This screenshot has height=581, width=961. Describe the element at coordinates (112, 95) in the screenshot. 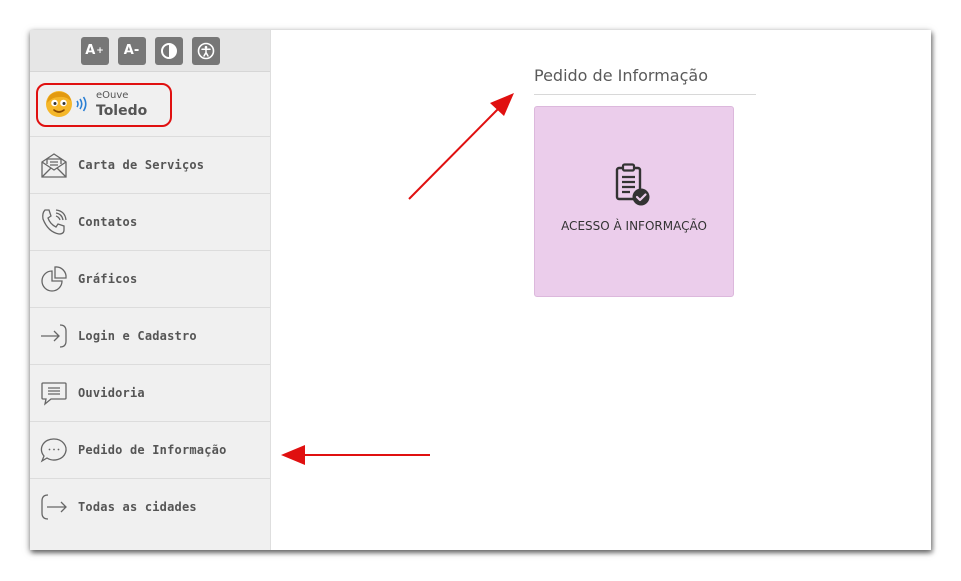

I see `brand-subtitle: eOuve` at that location.